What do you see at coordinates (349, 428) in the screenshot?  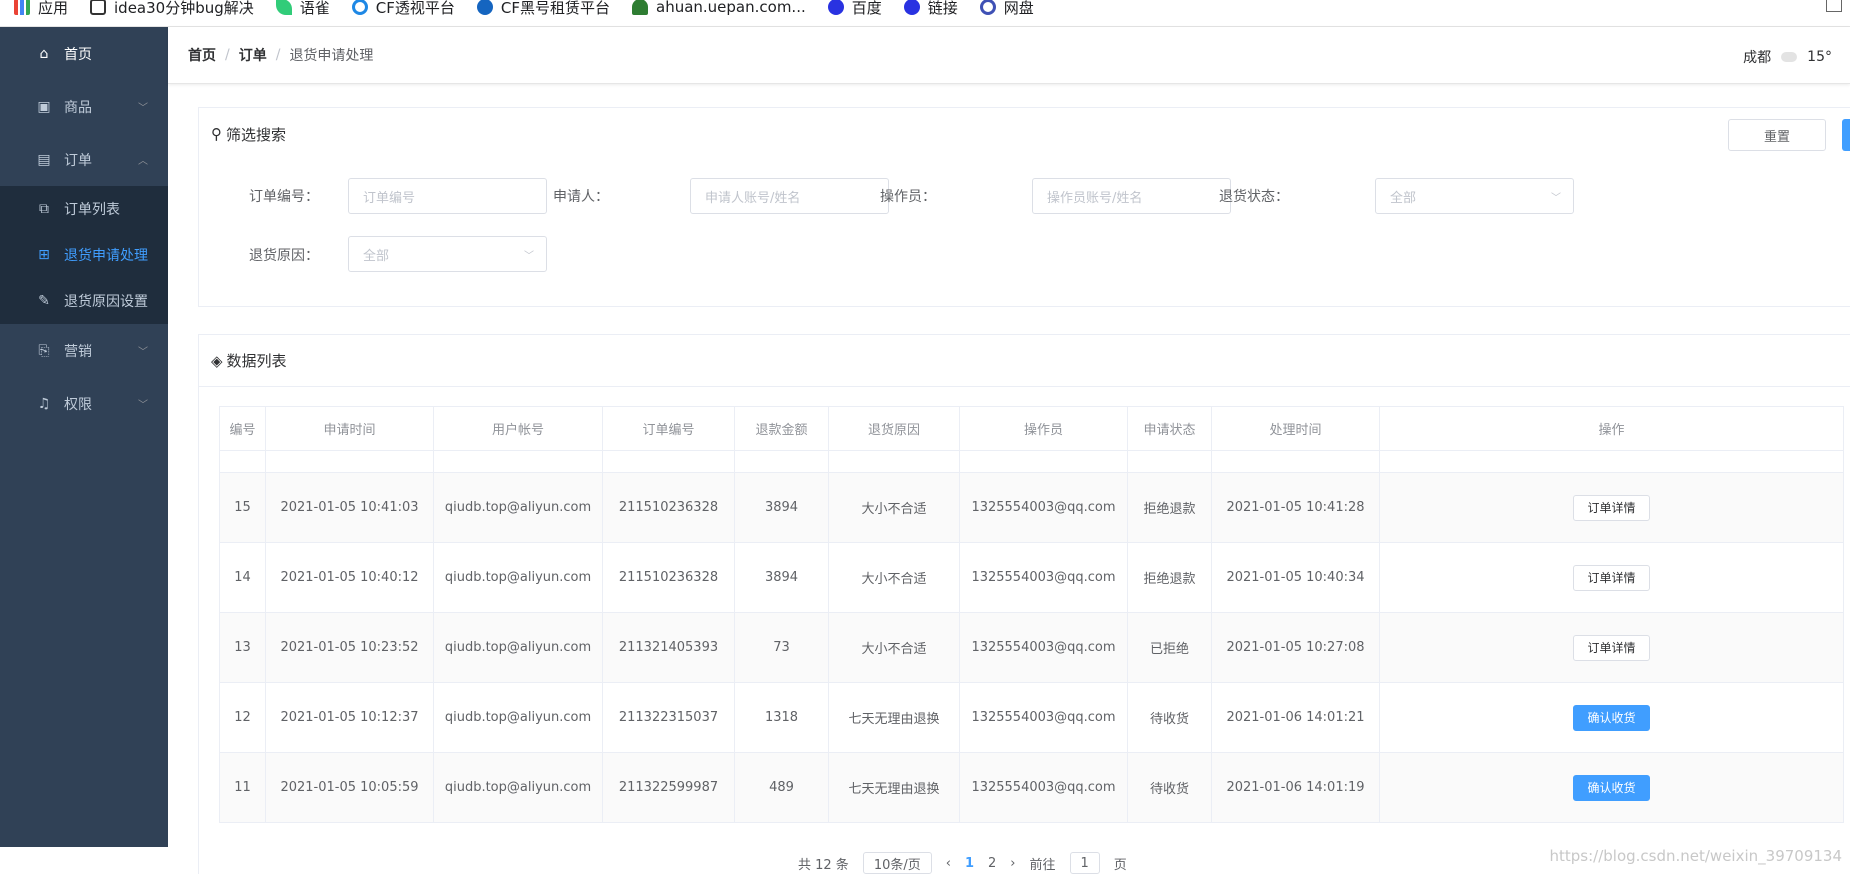 I see `column-header: 申请时间` at bounding box center [349, 428].